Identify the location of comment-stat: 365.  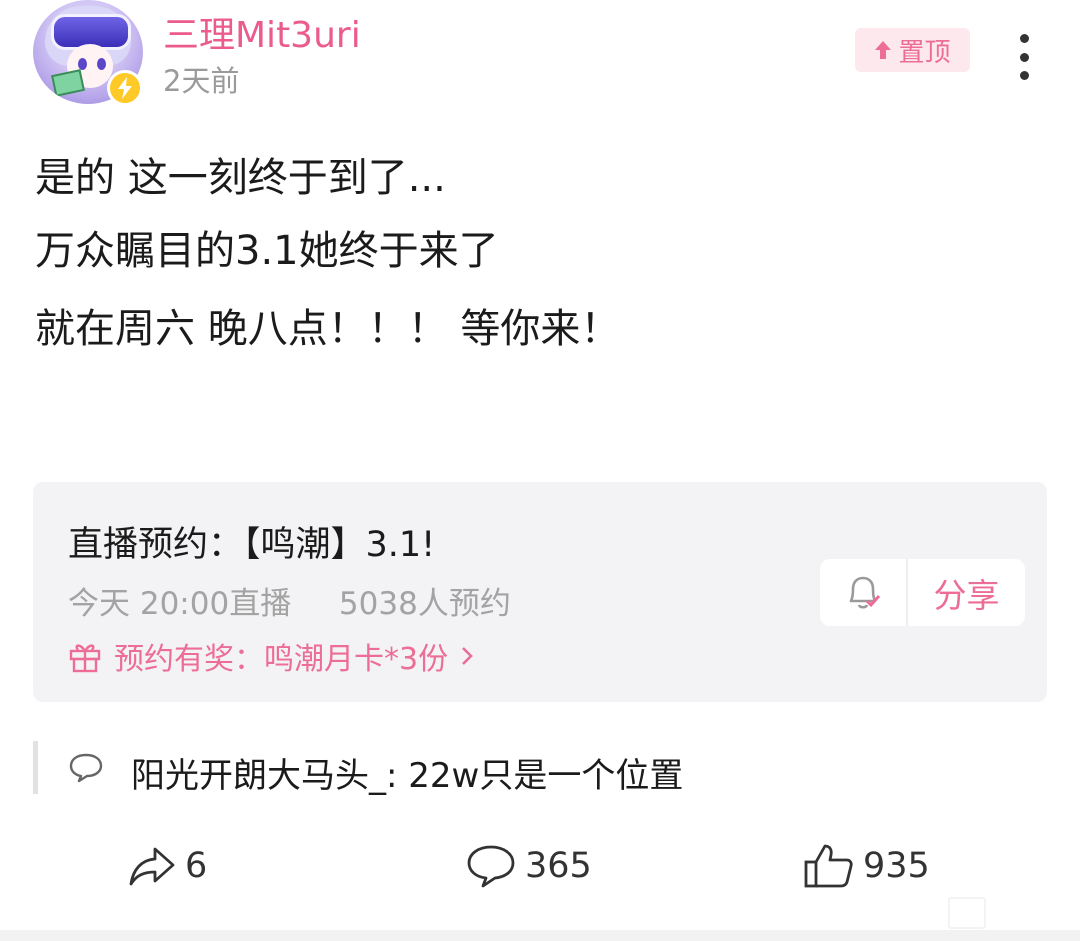
(528, 866).